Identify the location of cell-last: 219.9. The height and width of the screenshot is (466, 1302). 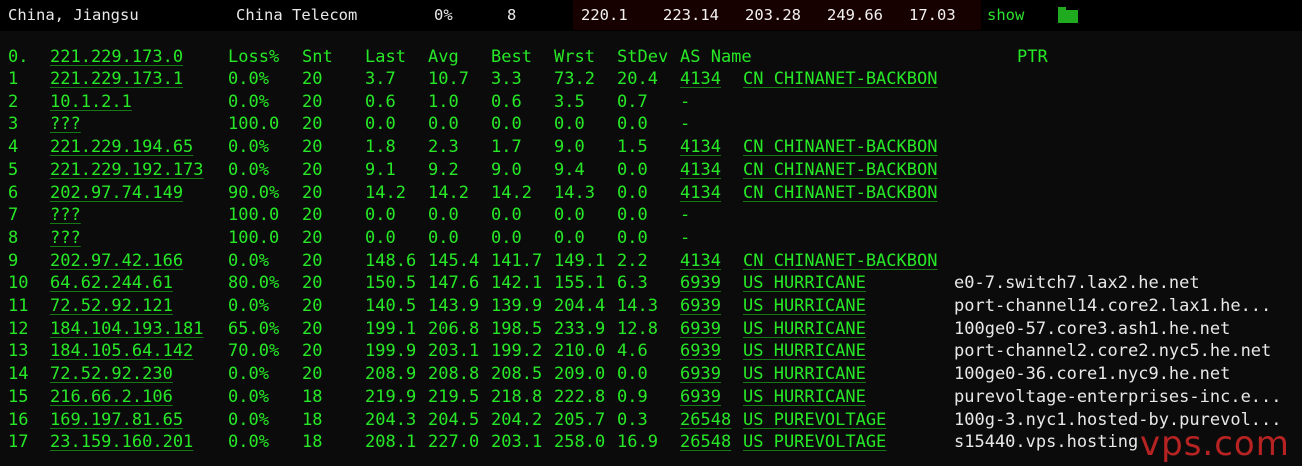
(391, 396).